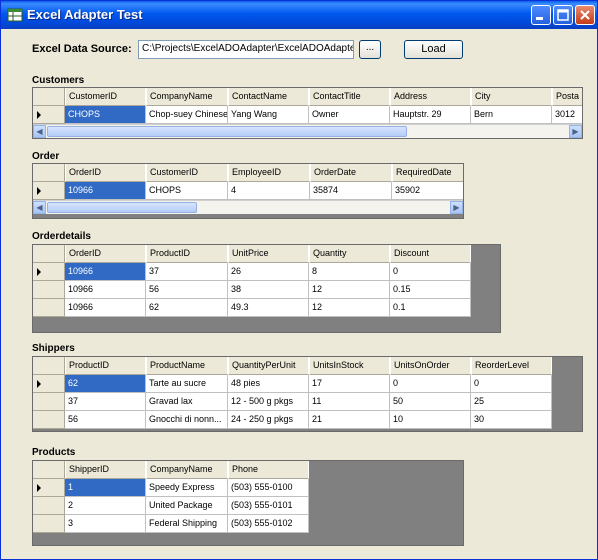  Describe the element at coordinates (563, 15) in the screenshot. I see `maximize-button` at that location.